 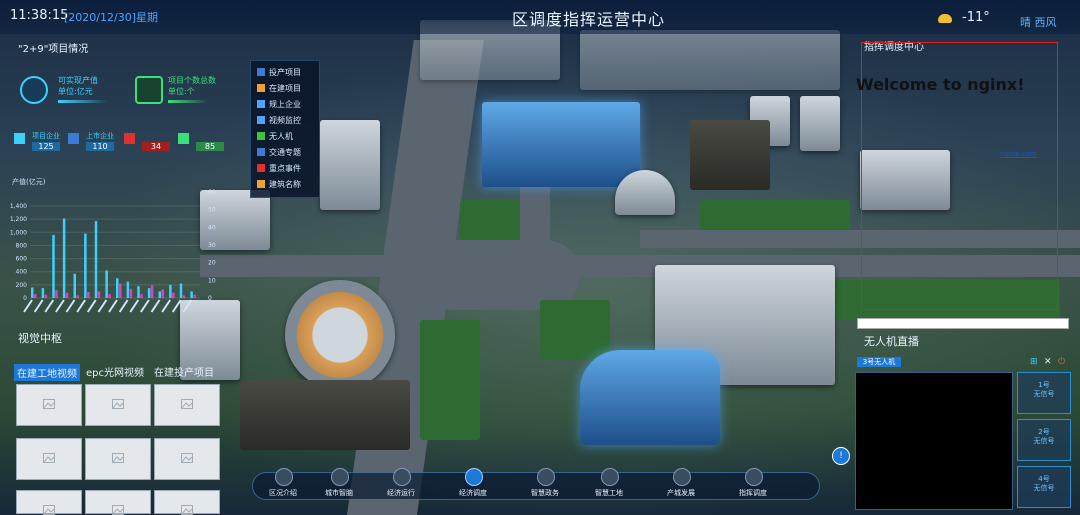 I want to click on layer-icon, so click(x=261, y=104).